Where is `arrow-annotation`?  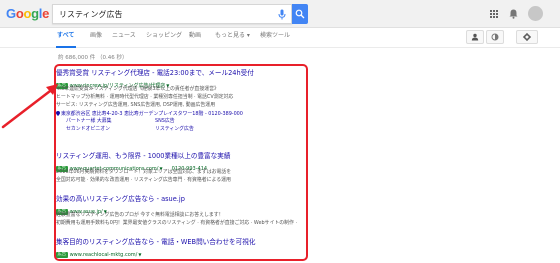 arrow-annotation is located at coordinates (29, 106).